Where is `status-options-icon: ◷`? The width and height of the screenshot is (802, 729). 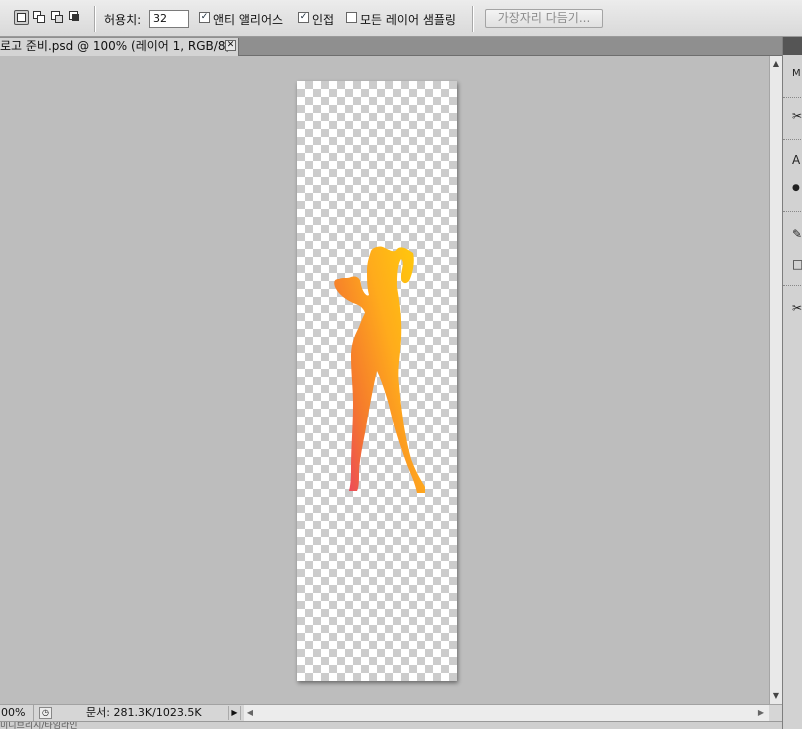
status-options-icon: ◷ is located at coordinates (45, 713).